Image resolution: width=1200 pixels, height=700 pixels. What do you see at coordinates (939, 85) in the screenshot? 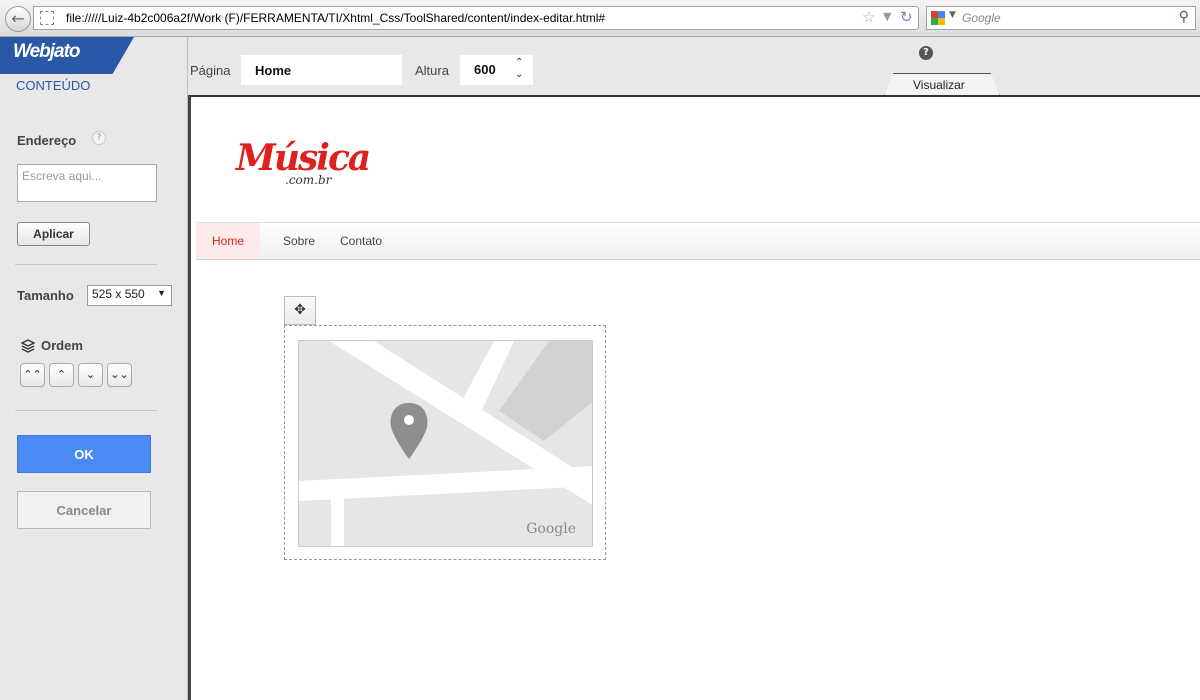
I see `preview-tab-label: Visualizar` at bounding box center [939, 85].